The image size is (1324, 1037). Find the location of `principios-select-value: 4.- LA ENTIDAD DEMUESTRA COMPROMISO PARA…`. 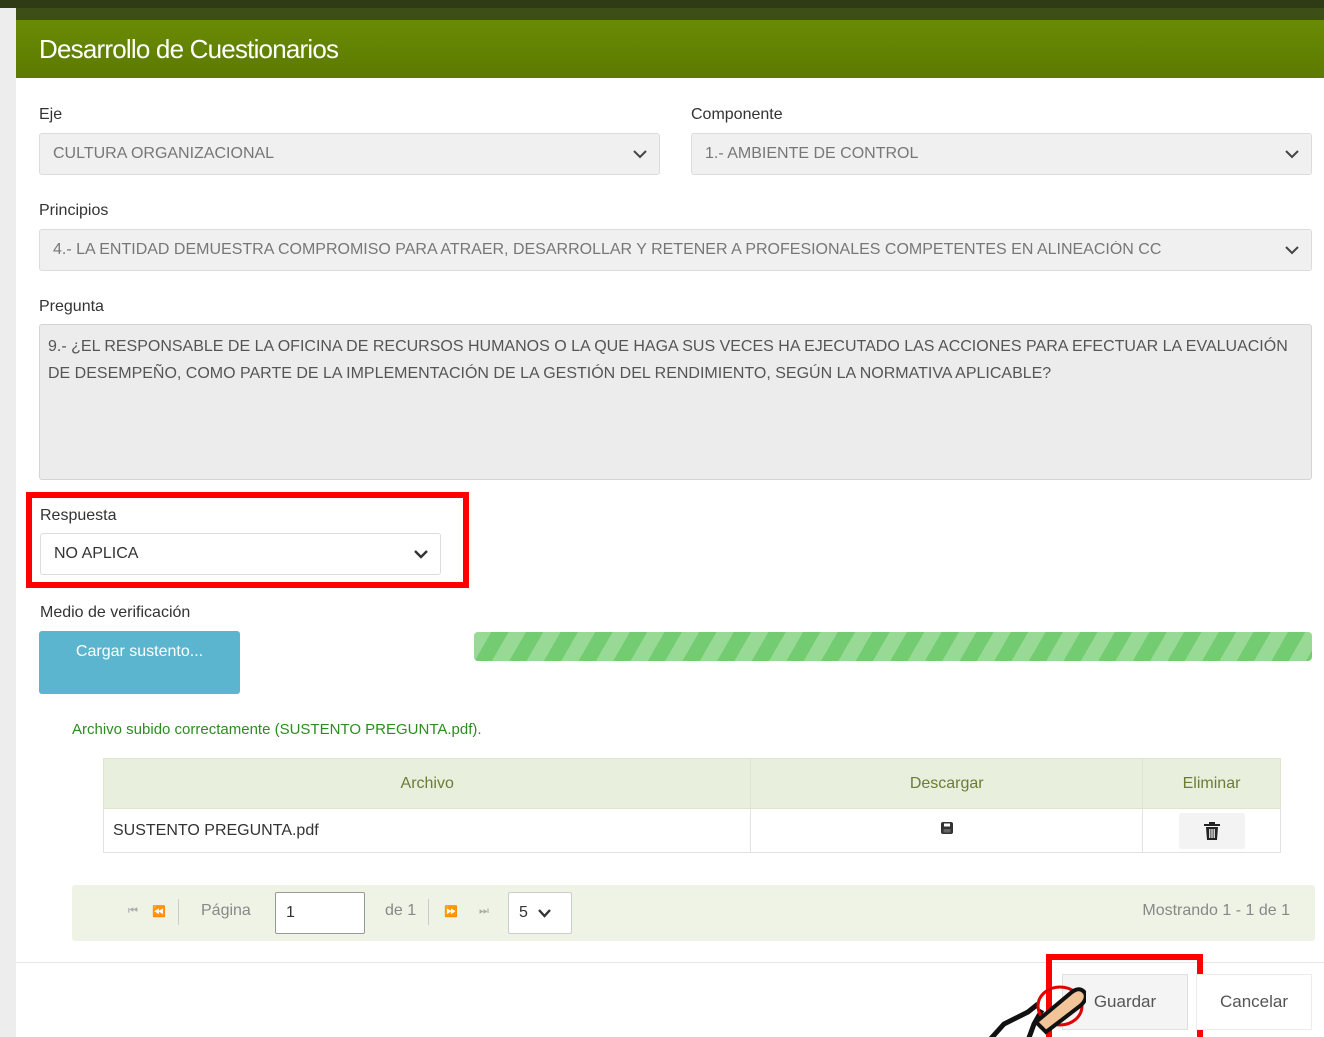

principios-select-value: 4.- LA ENTIDAD DEMUESTRA COMPROMISO PARA… is located at coordinates (607, 249).